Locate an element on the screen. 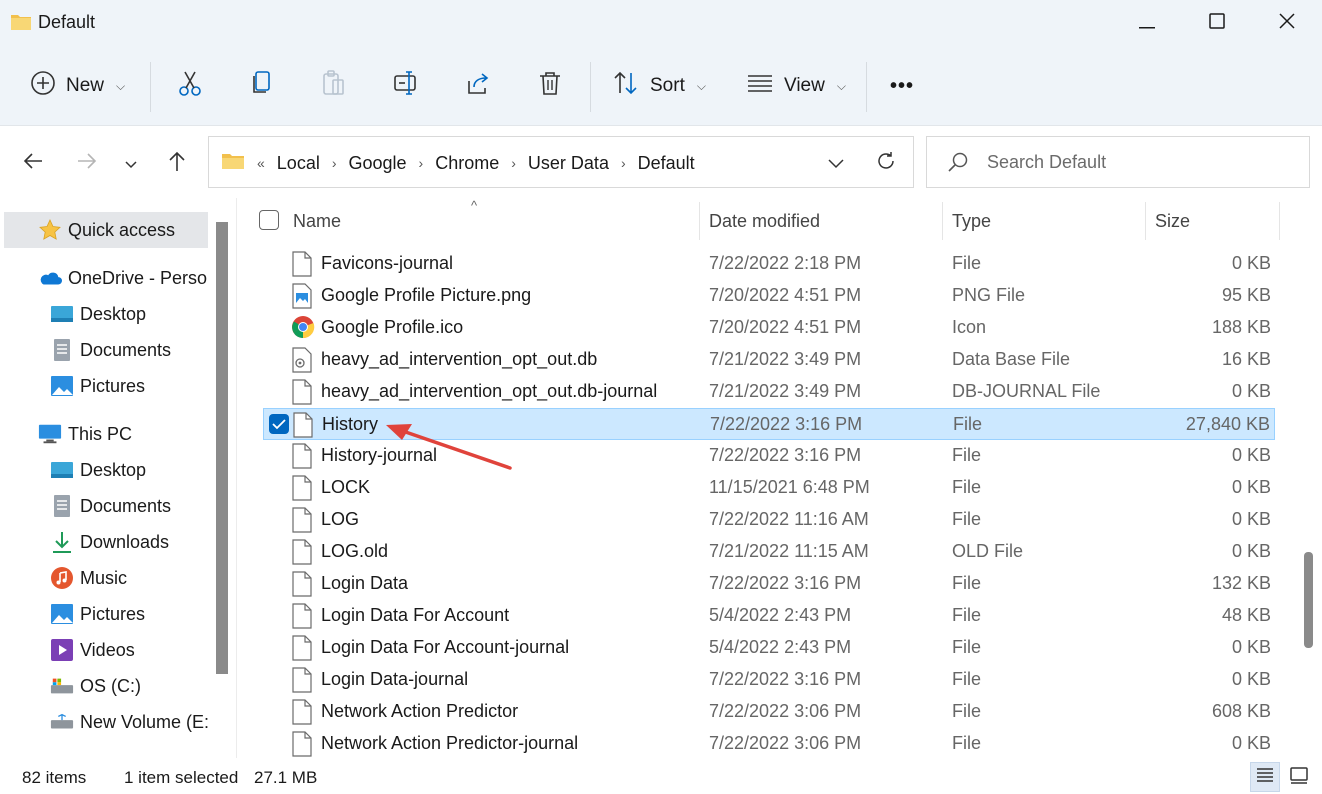 The image size is (1322, 794). sidebar-item-desktop-pc: Desktop is located at coordinates (106, 470).